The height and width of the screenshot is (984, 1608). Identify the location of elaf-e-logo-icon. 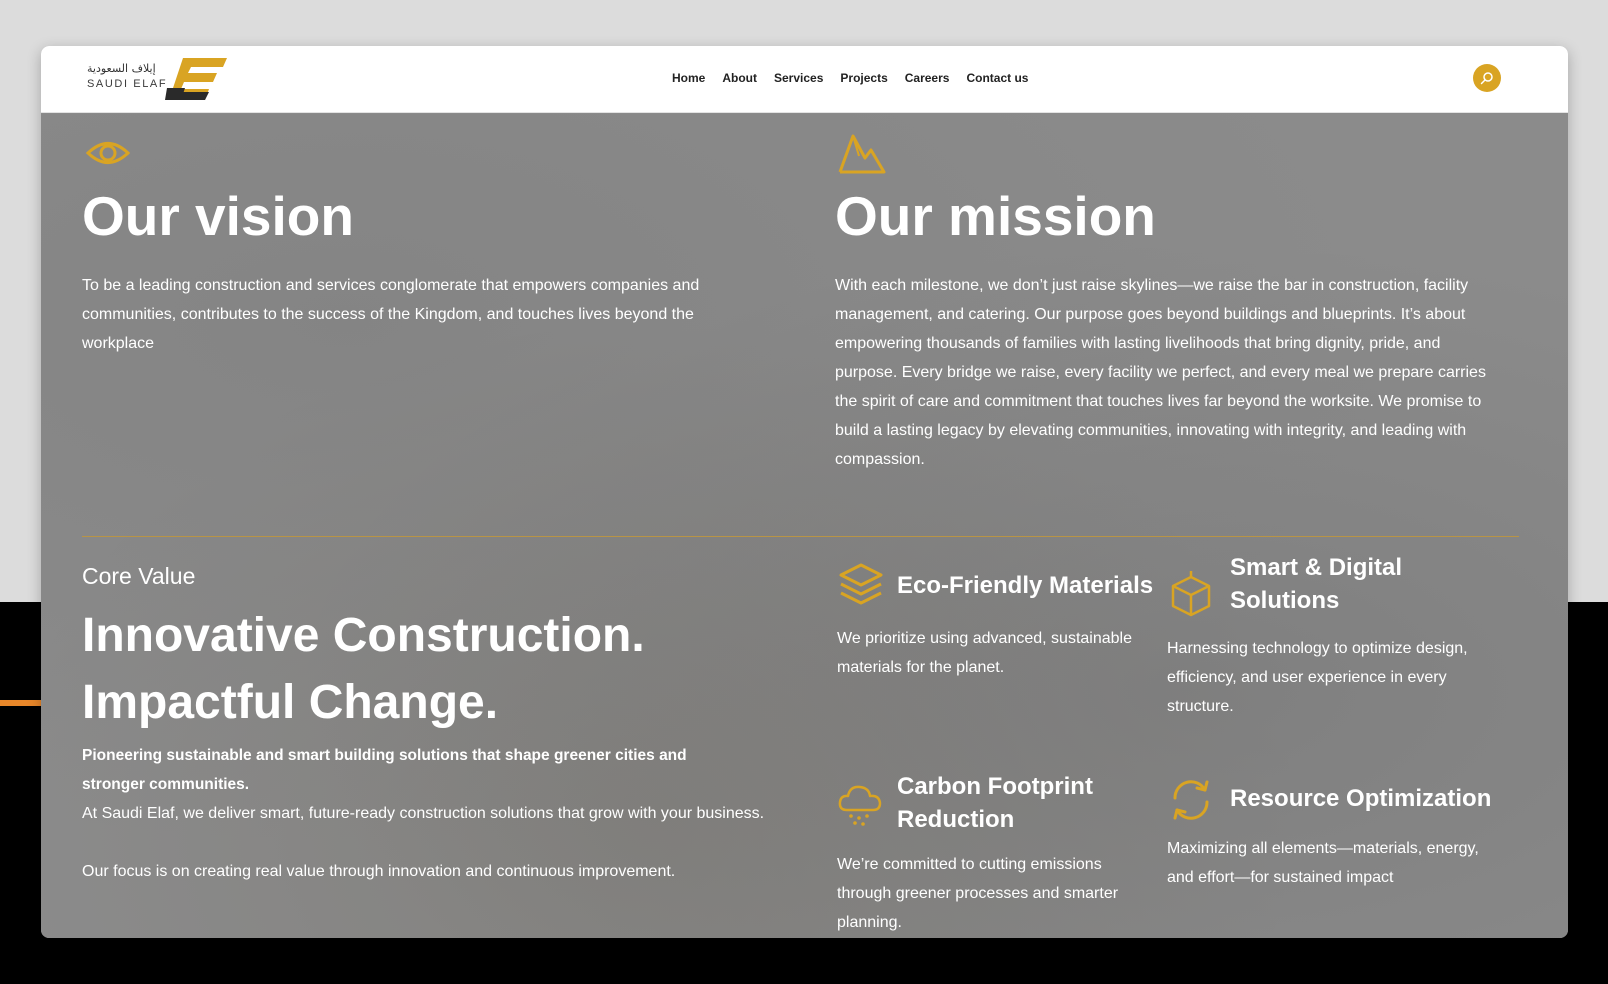
(196, 79).